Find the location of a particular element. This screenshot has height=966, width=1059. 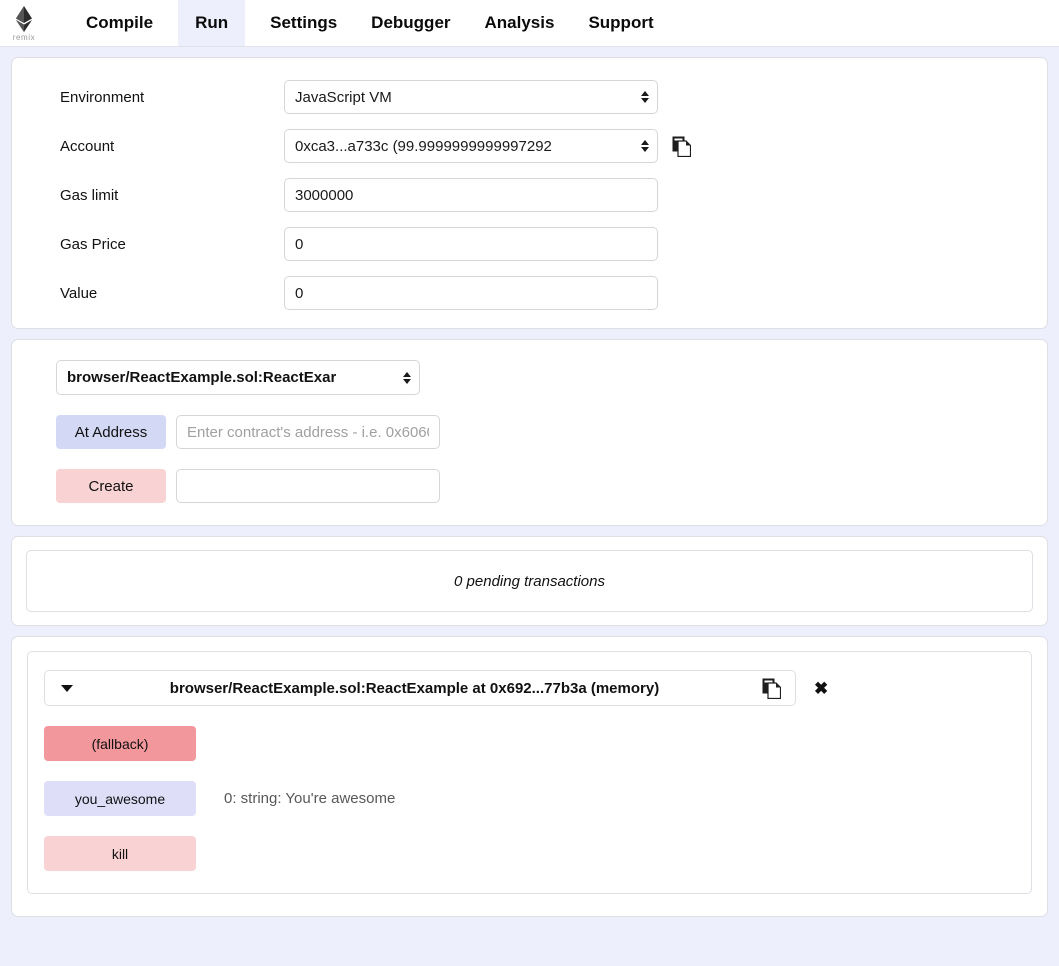

pending-transactions-panel: 0 pending transactions is located at coordinates (529, 581).